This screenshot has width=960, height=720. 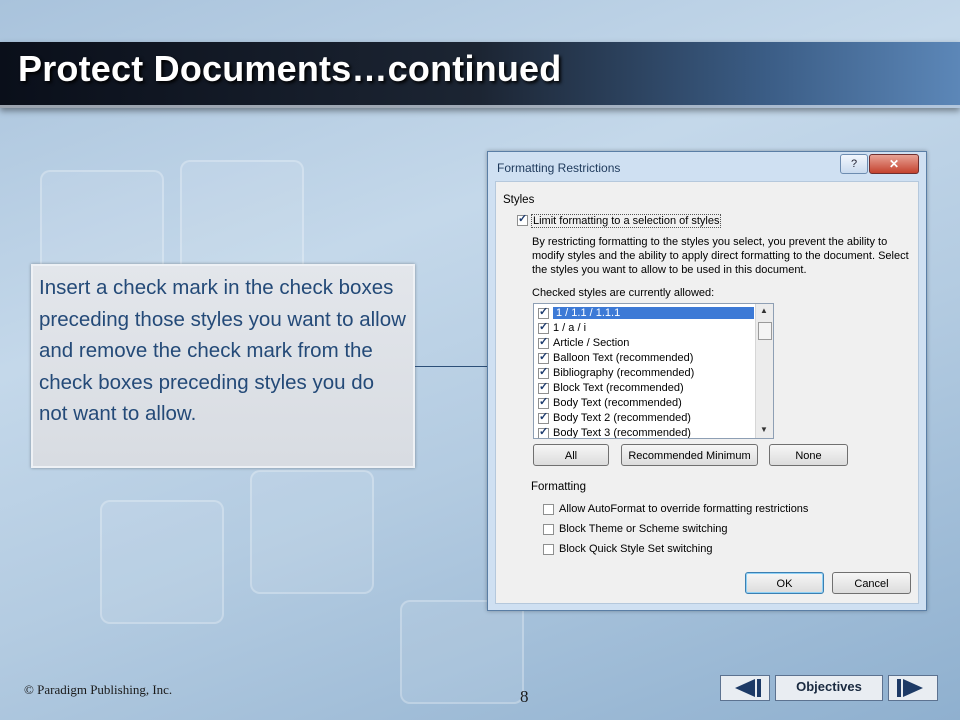 I want to click on list-item: 1 / 1.1 / 1.1.1, so click(x=646, y=313).